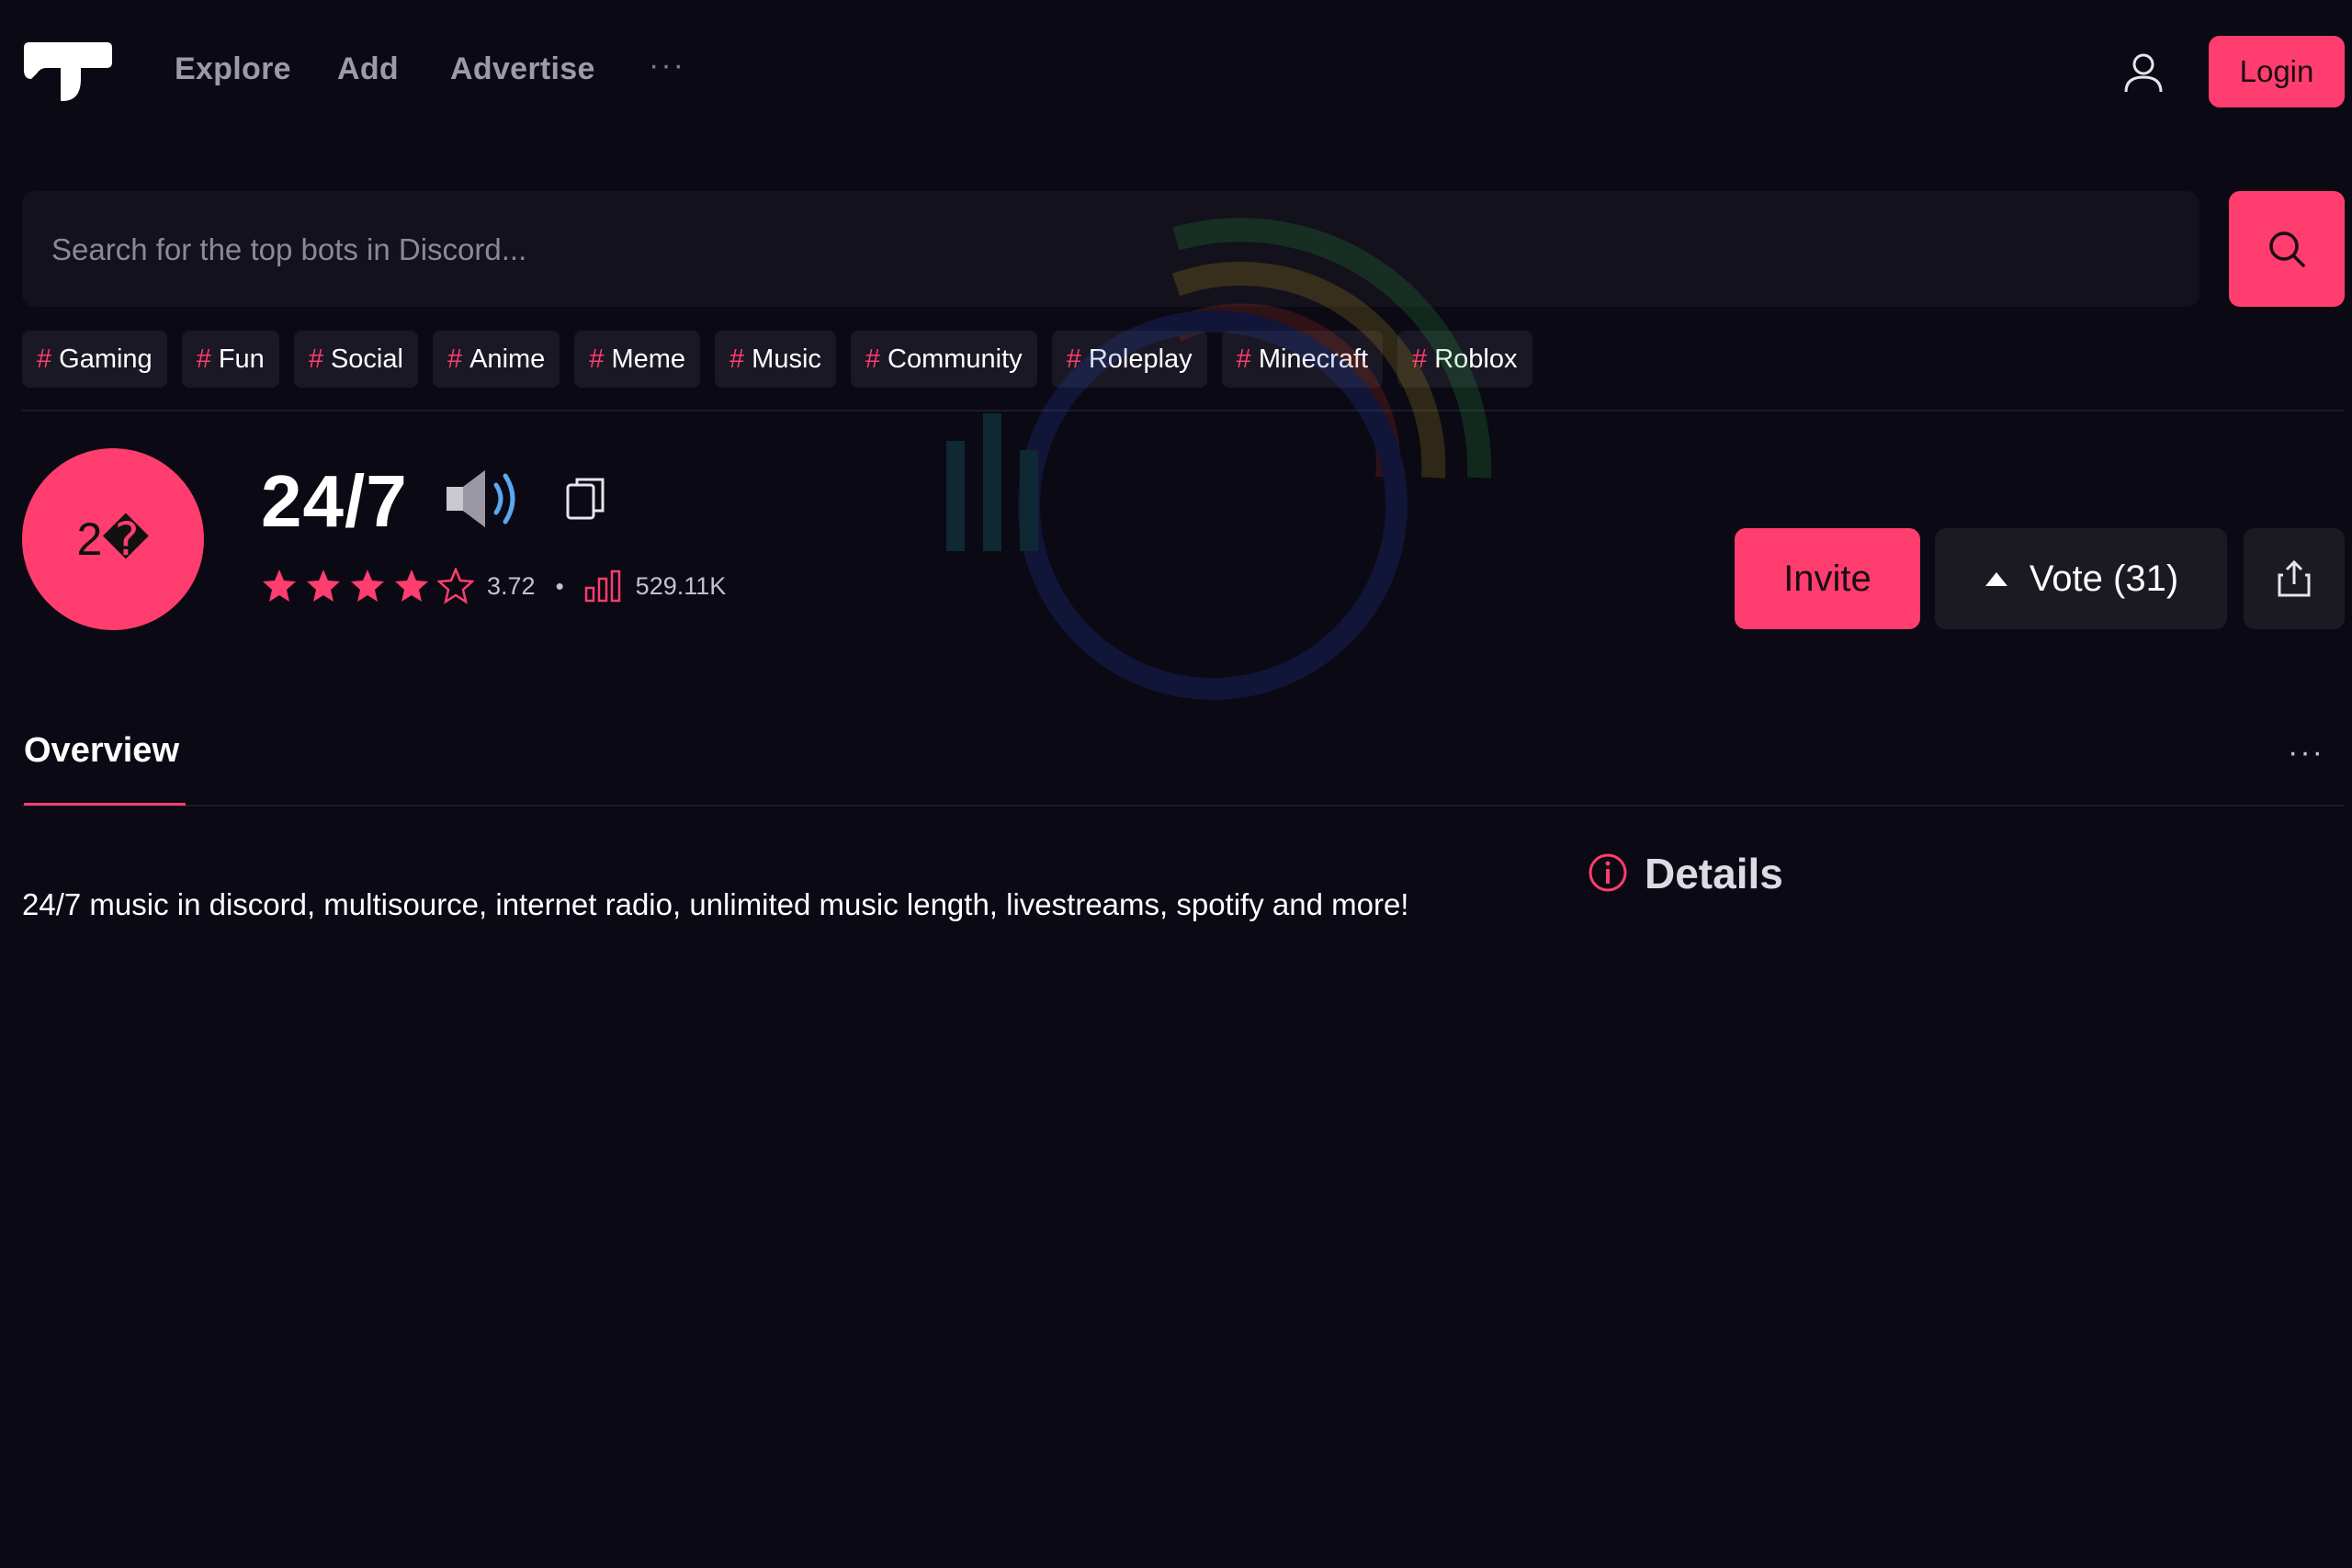  Describe the element at coordinates (512, 585) in the screenshot. I see `rating-value: 3.72` at that location.